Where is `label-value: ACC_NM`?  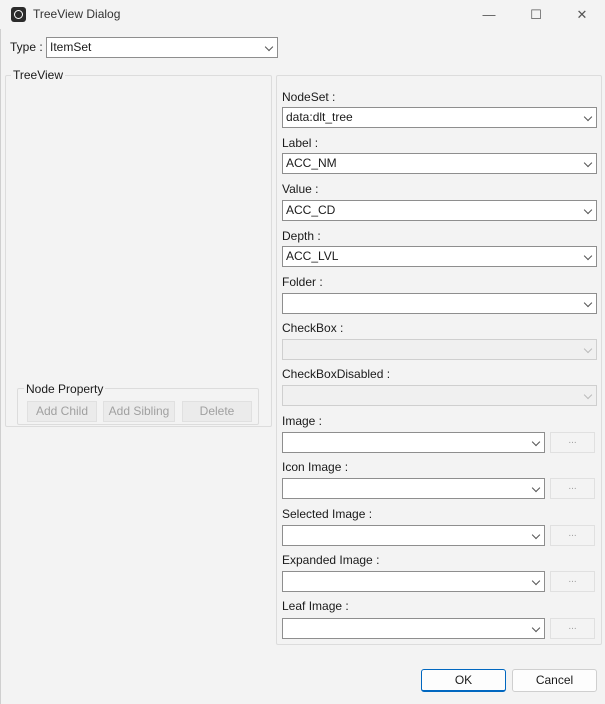 label-value: ACC_NM is located at coordinates (311, 163).